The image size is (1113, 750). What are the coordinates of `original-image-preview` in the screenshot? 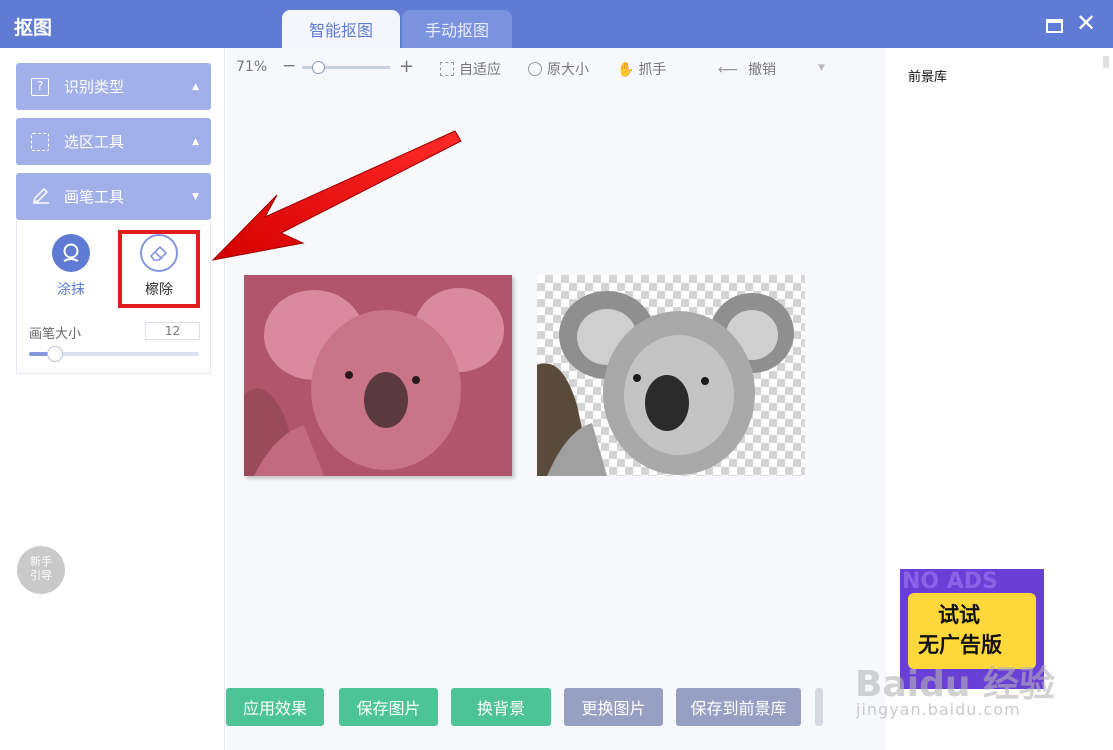 It's located at (378, 375).